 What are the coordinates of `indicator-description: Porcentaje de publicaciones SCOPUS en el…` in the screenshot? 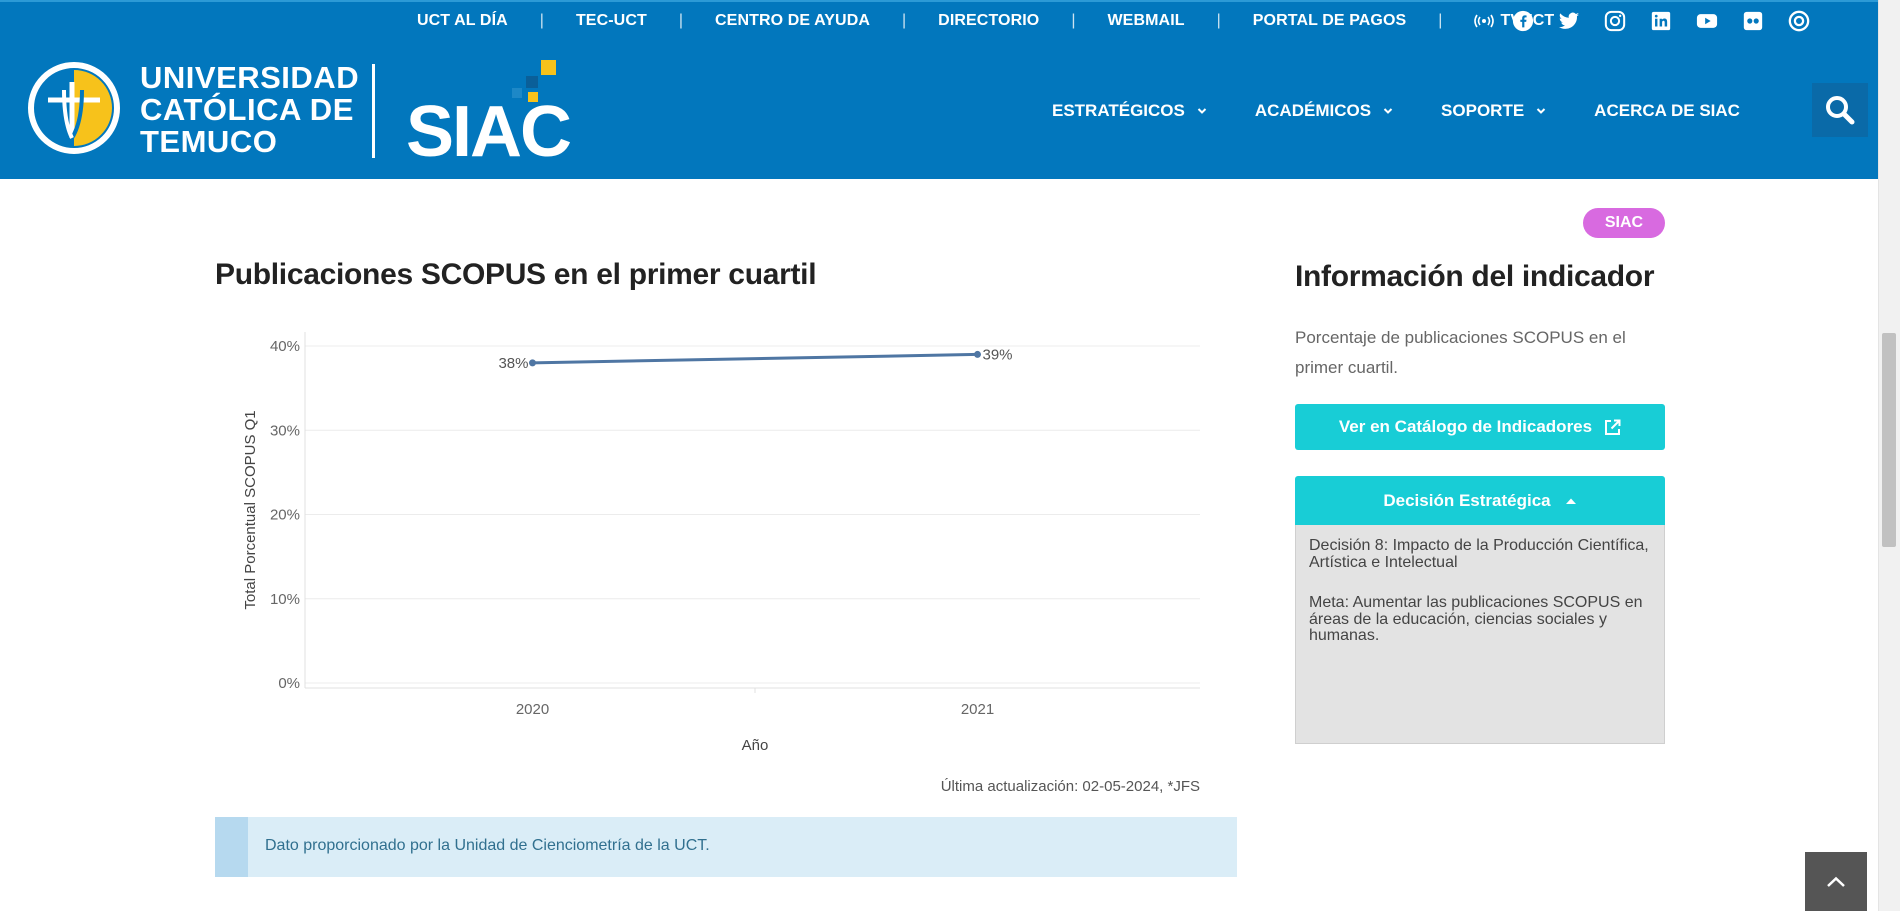 It's located at (1460, 352).